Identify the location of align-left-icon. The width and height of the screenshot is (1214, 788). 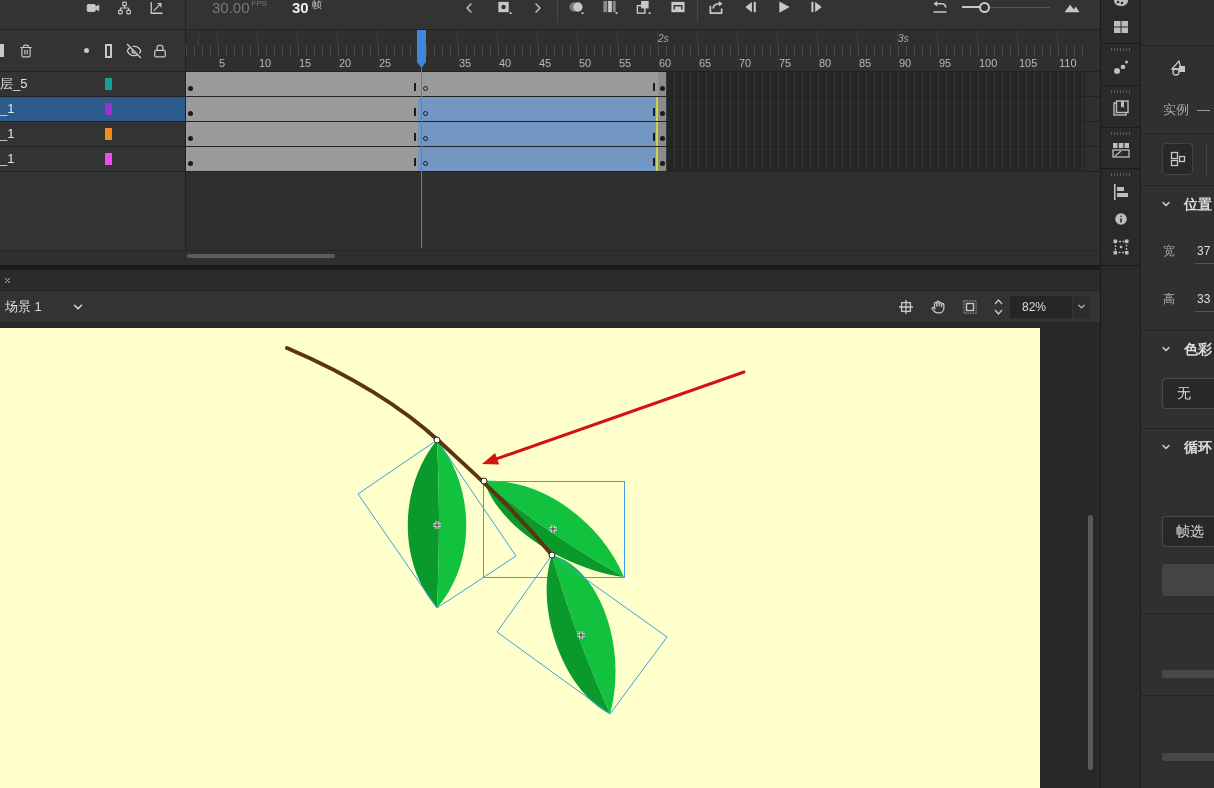
(1120, 192).